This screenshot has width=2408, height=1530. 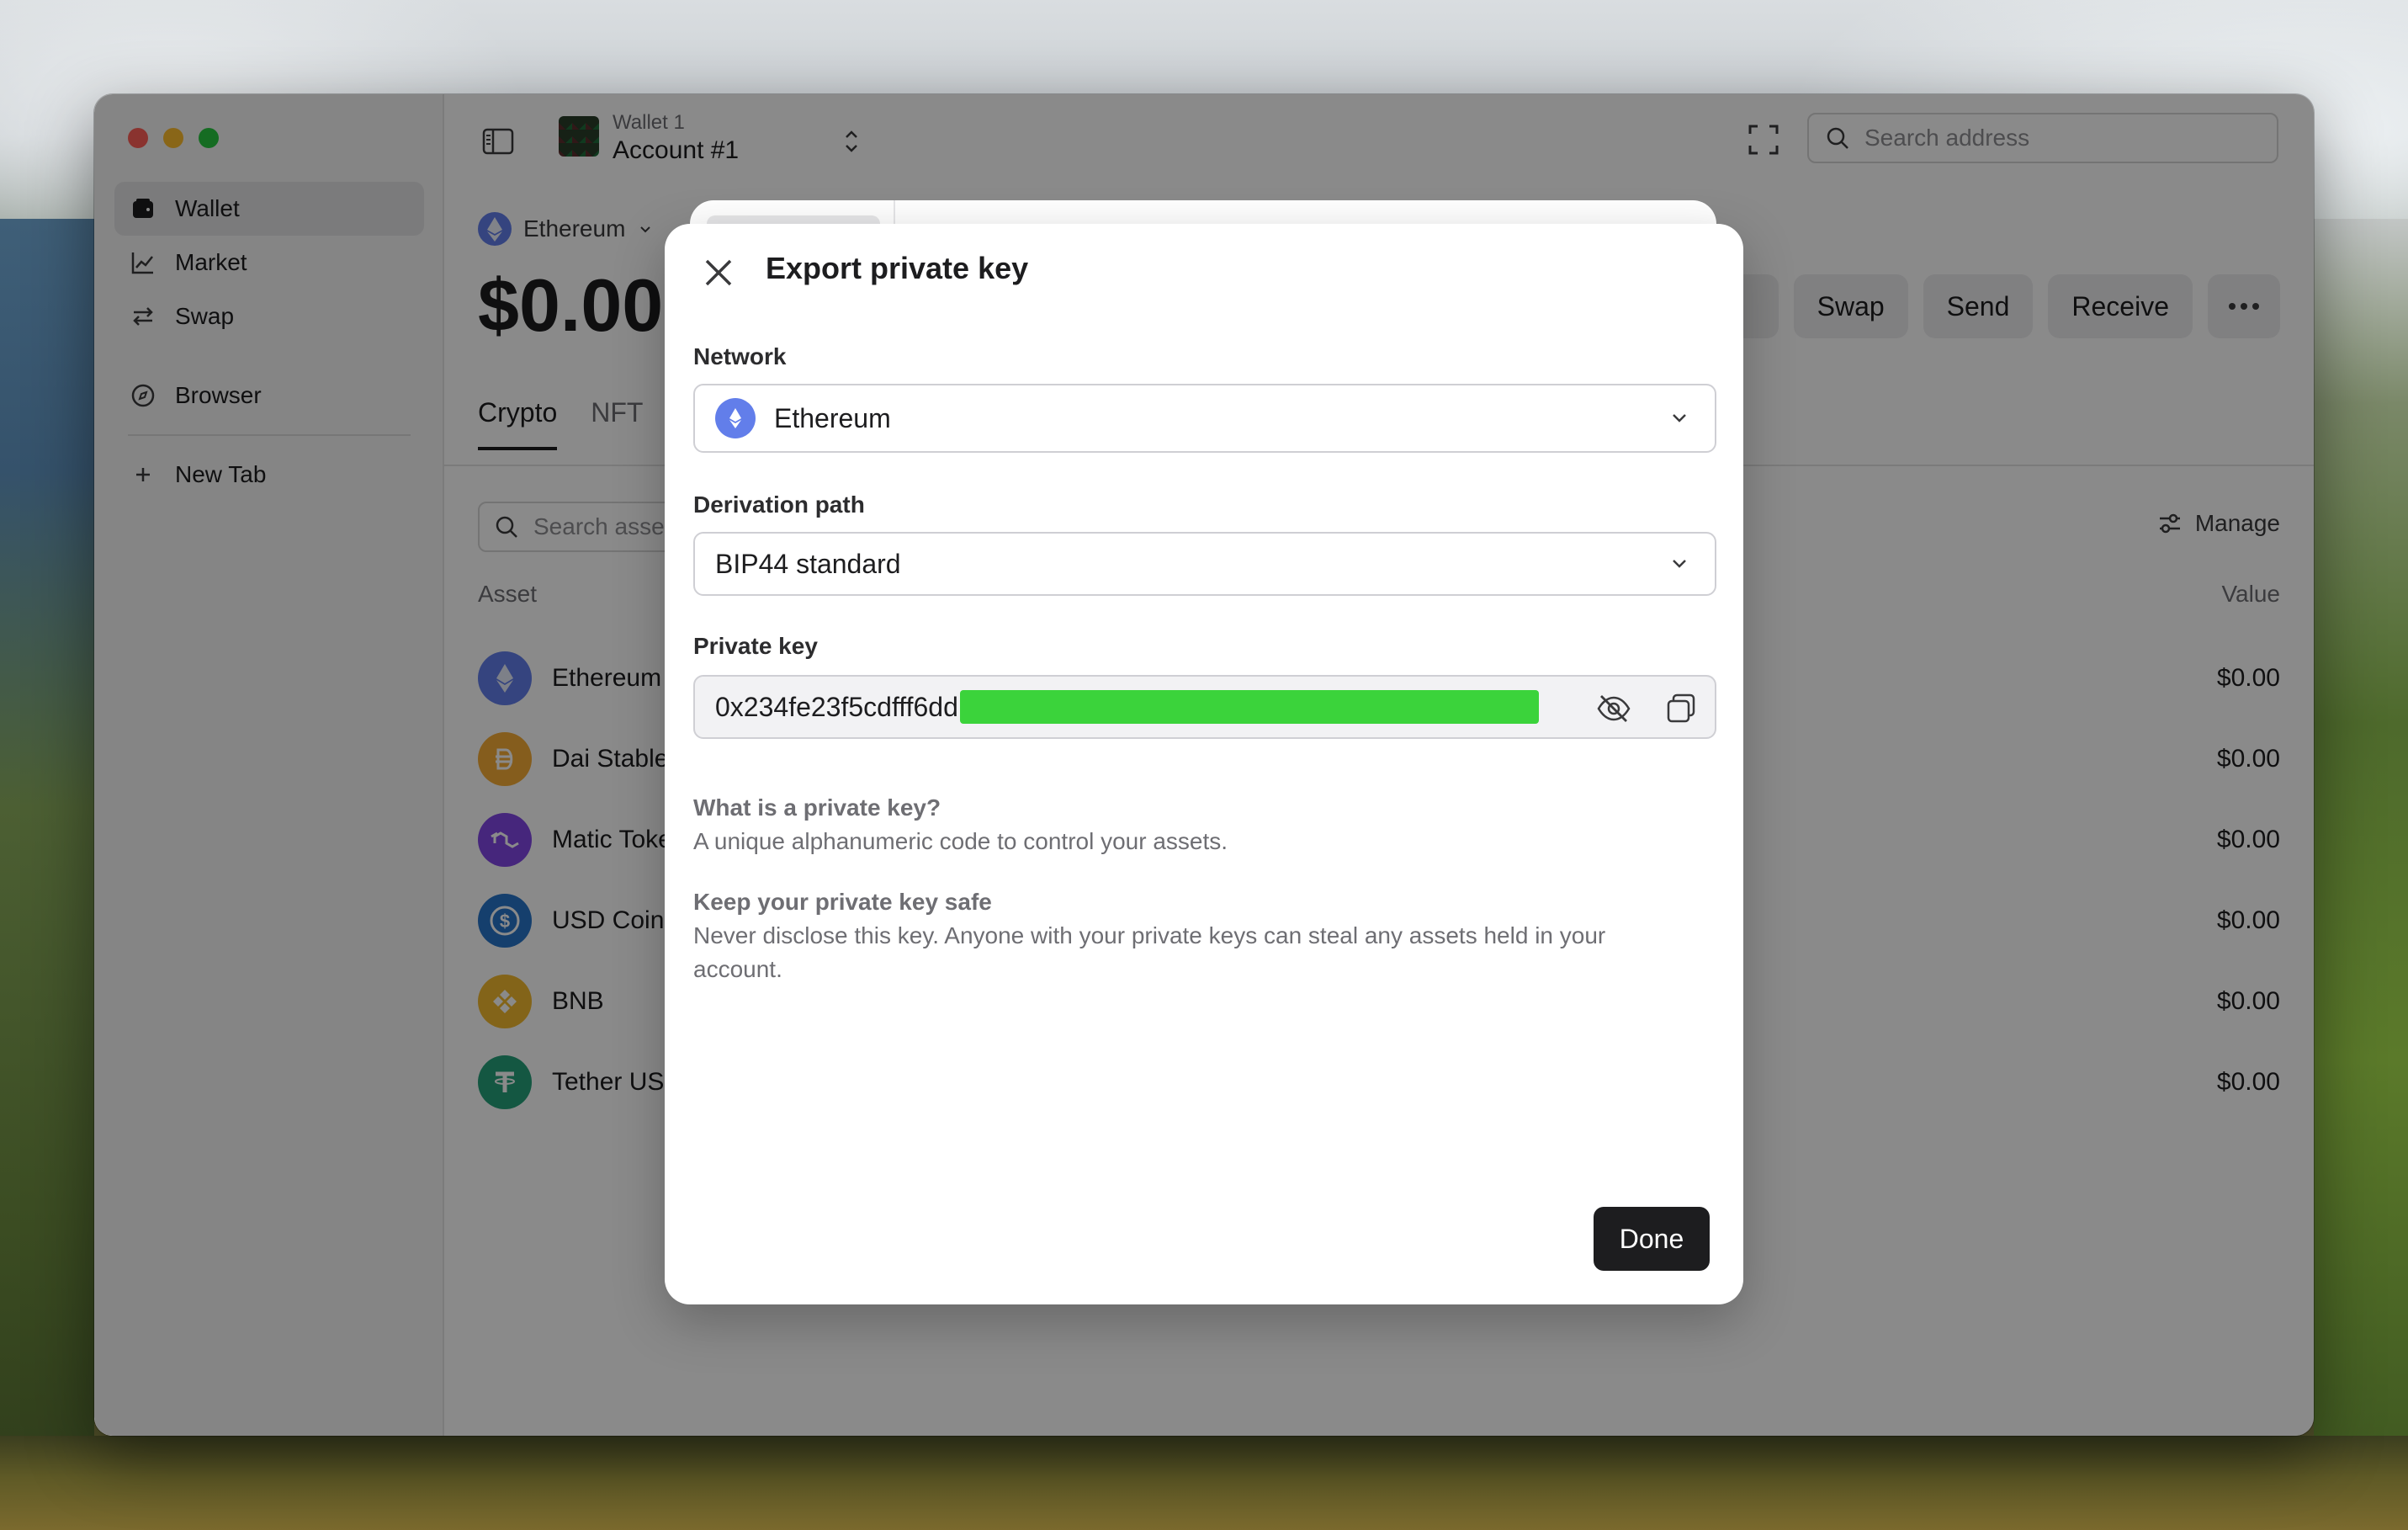 What do you see at coordinates (1652, 1239) in the screenshot?
I see `done-button: Done` at bounding box center [1652, 1239].